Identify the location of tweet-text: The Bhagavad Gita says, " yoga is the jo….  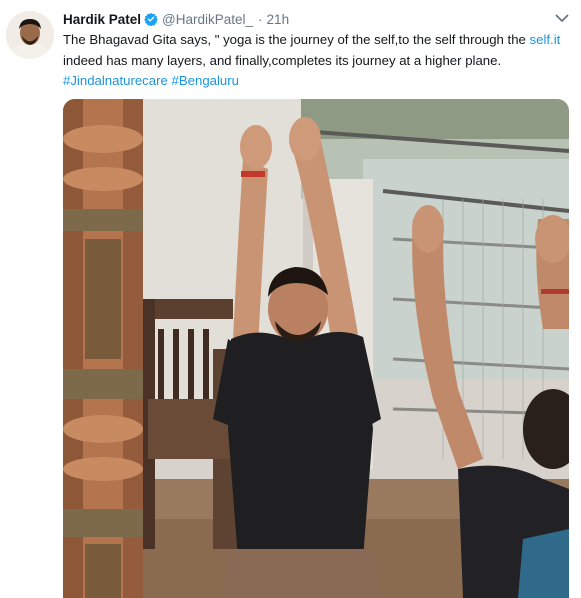
(315, 61).